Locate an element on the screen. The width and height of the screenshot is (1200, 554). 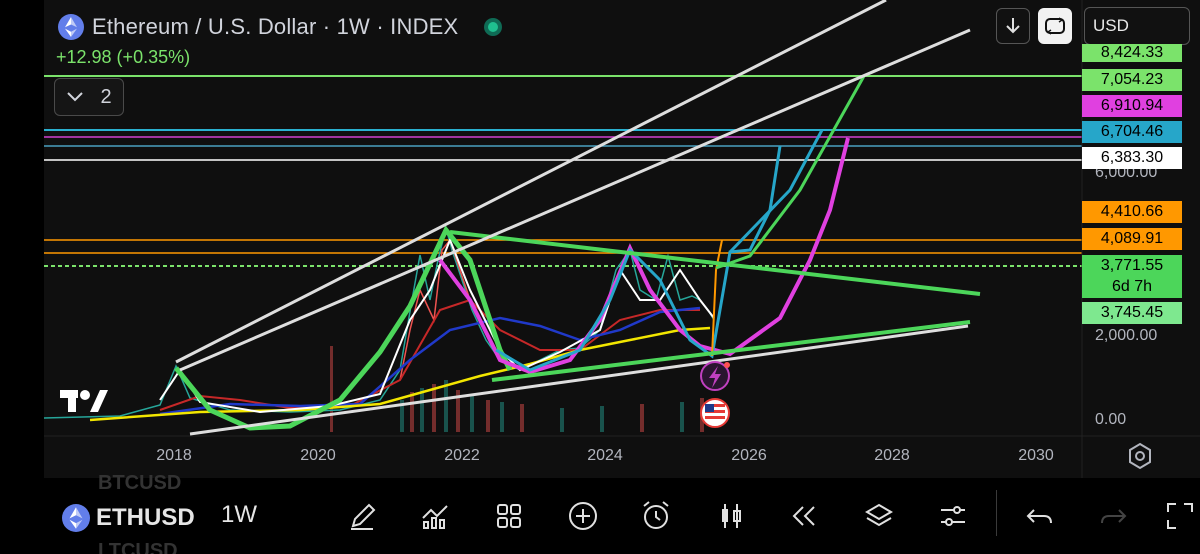
candlestick-icon is located at coordinates (731, 516).